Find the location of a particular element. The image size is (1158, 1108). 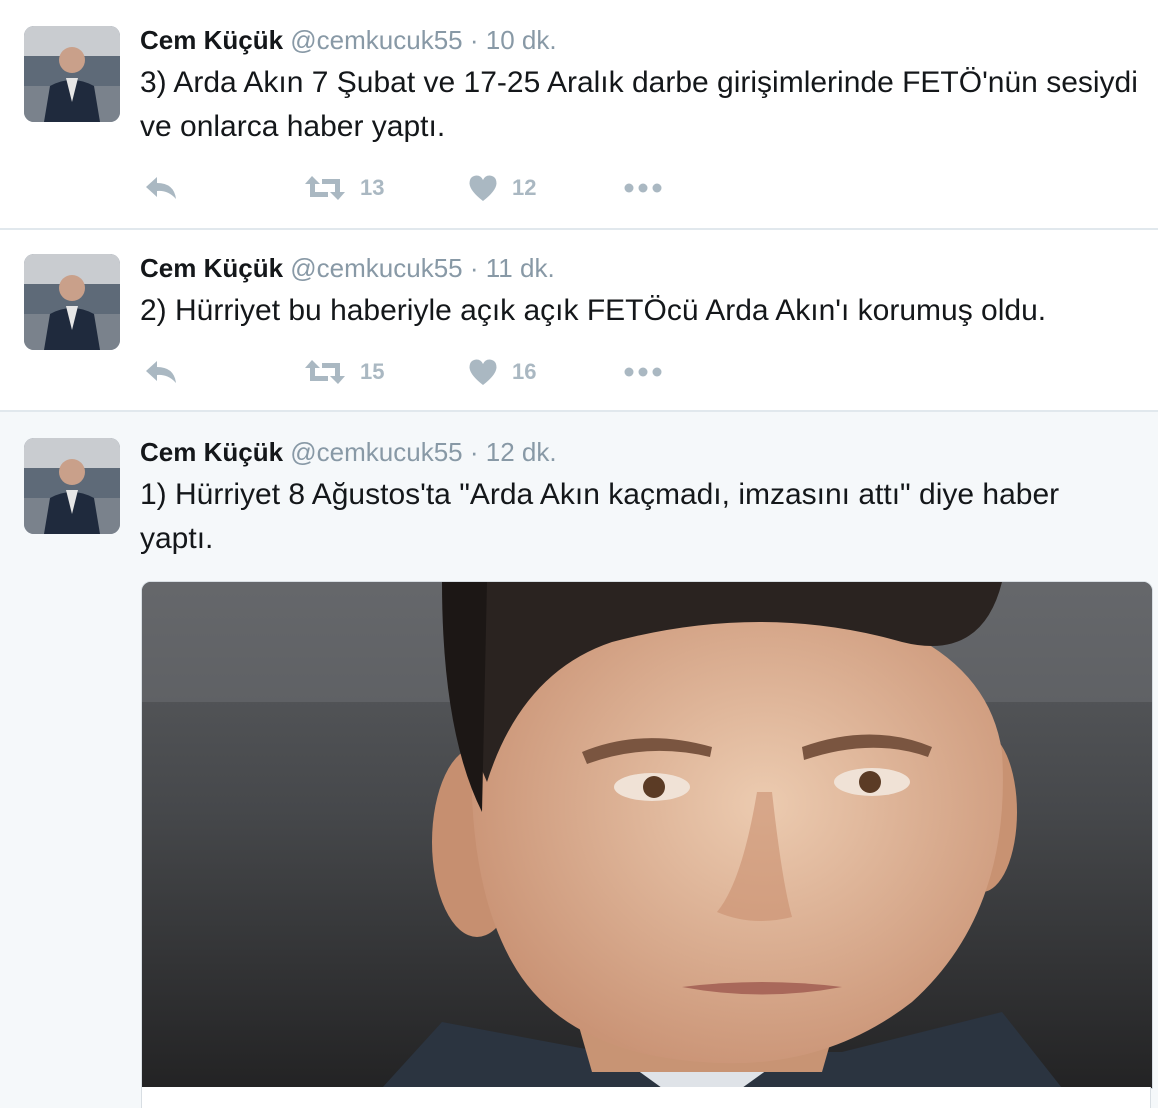

like-count: 16 is located at coordinates (524, 371).